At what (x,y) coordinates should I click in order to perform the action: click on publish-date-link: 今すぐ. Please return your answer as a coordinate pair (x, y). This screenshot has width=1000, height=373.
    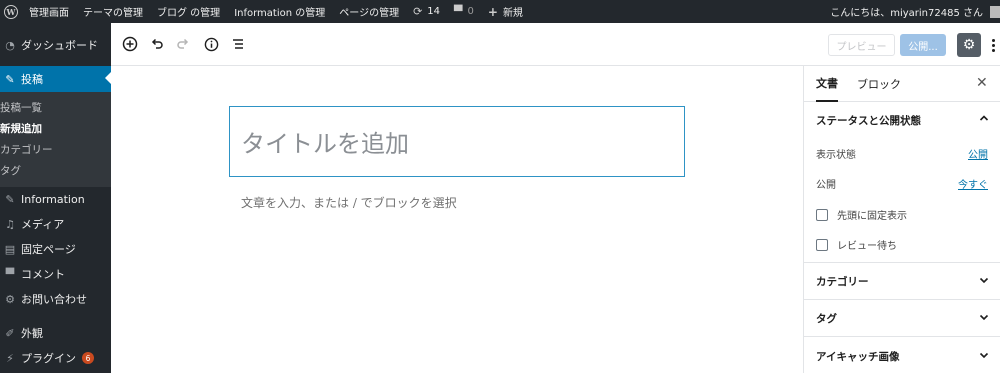
    Looking at the image, I should click on (973, 183).